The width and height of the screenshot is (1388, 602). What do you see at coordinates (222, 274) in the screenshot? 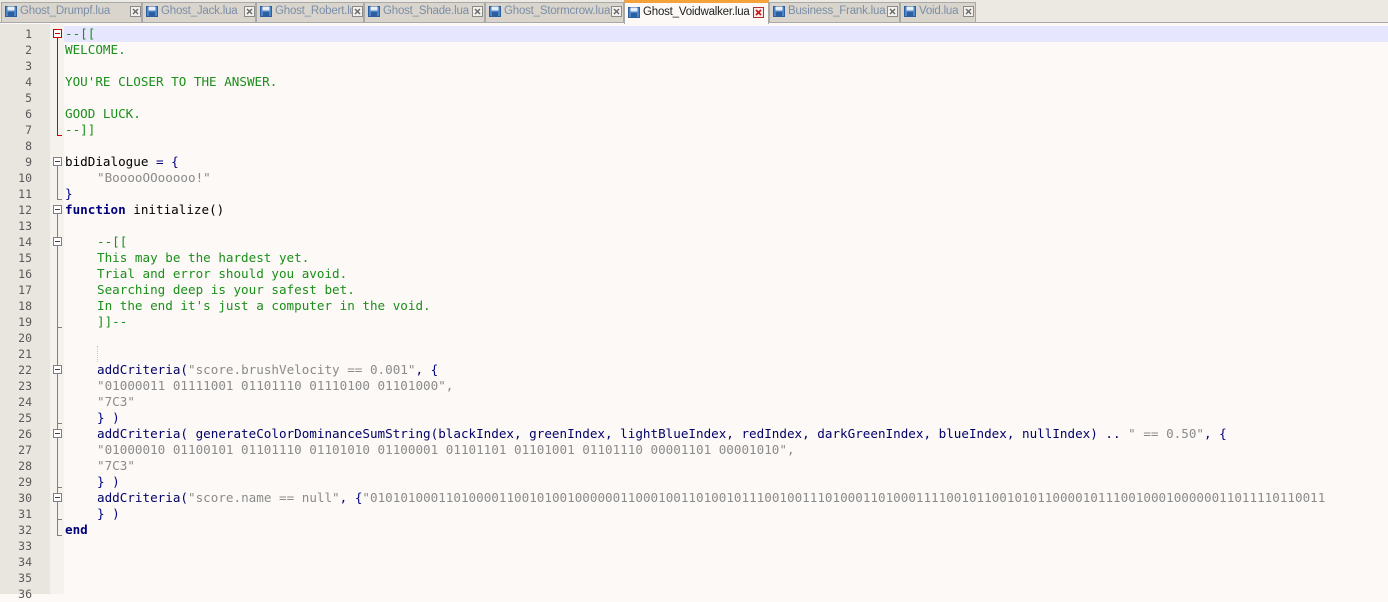
I see `code-line-16: Trial and error should you avoid.` at bounding box center [222, 274].